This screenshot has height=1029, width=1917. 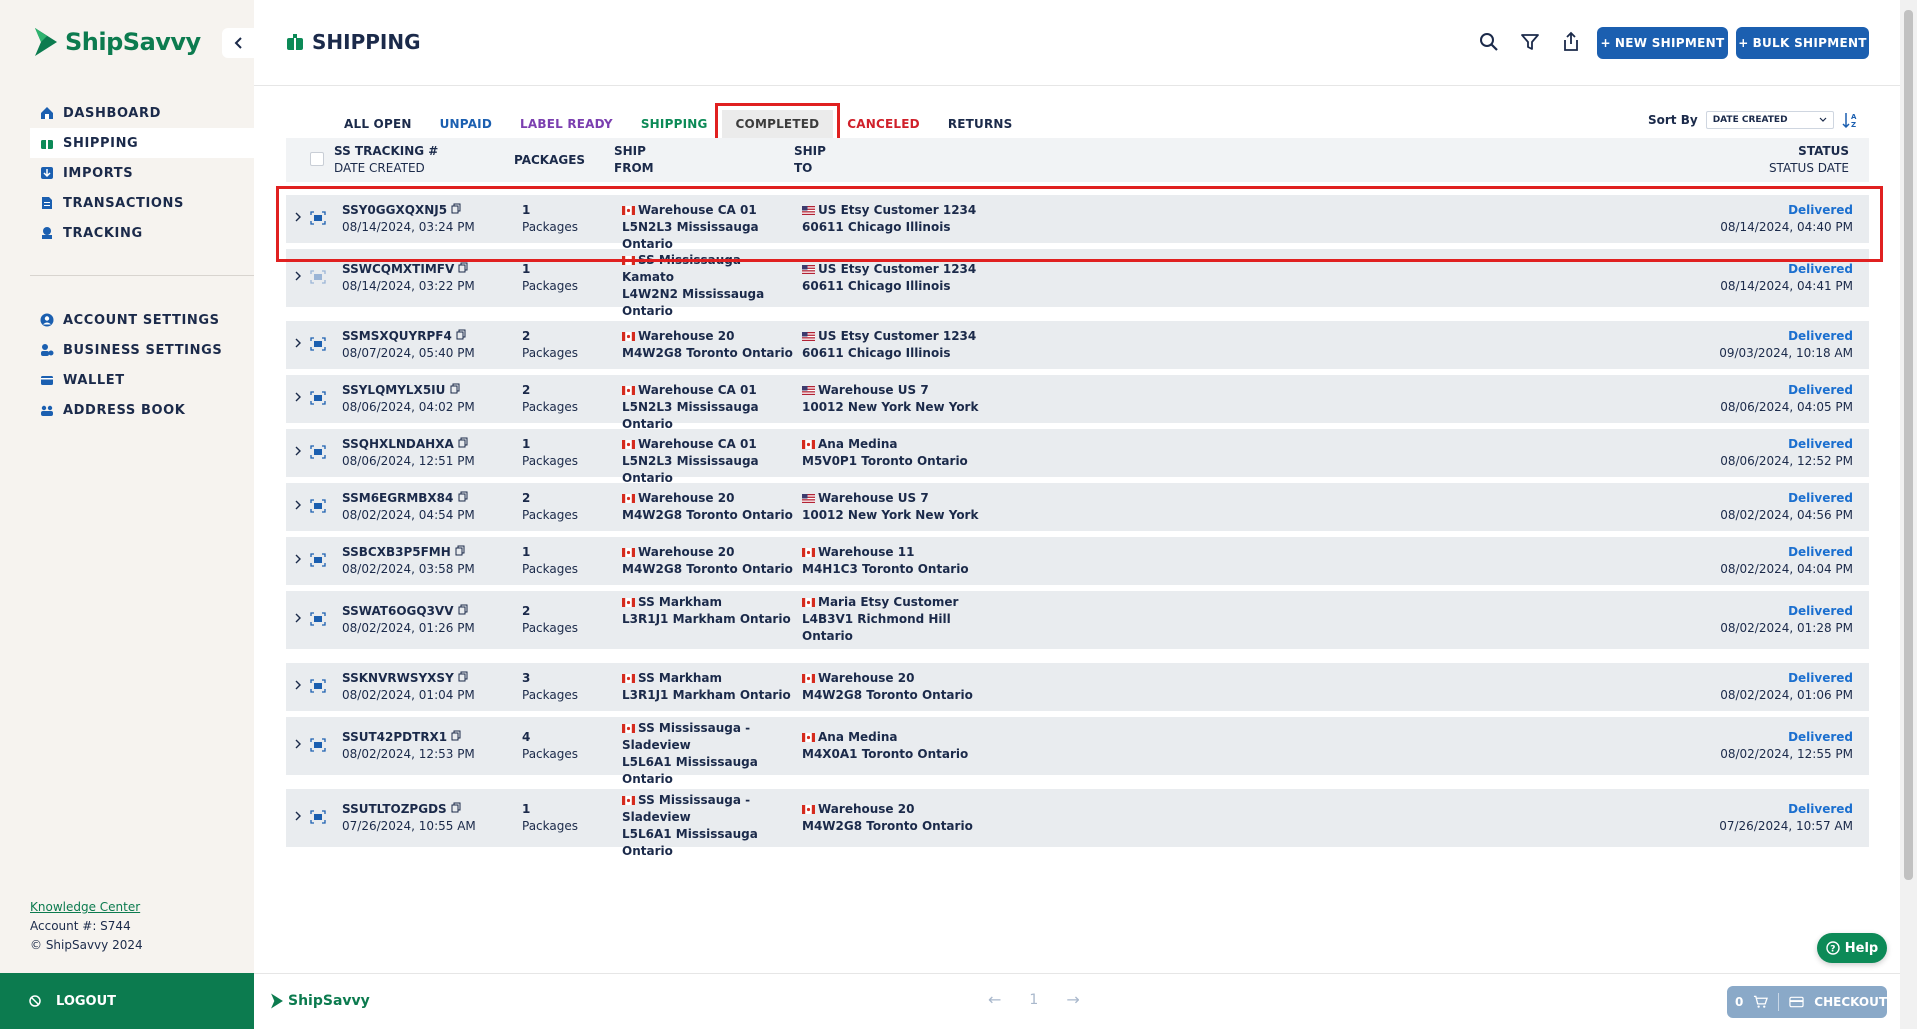 I want to click on ship-to-line: Warehouse 11, so click(x=892, y=552).